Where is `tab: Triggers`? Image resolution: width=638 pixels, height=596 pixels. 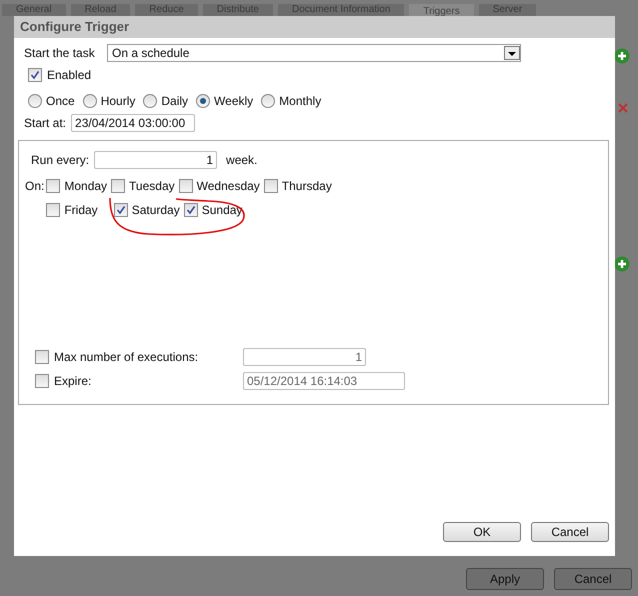
tab: Triggers is located at coordinates (441, 10).